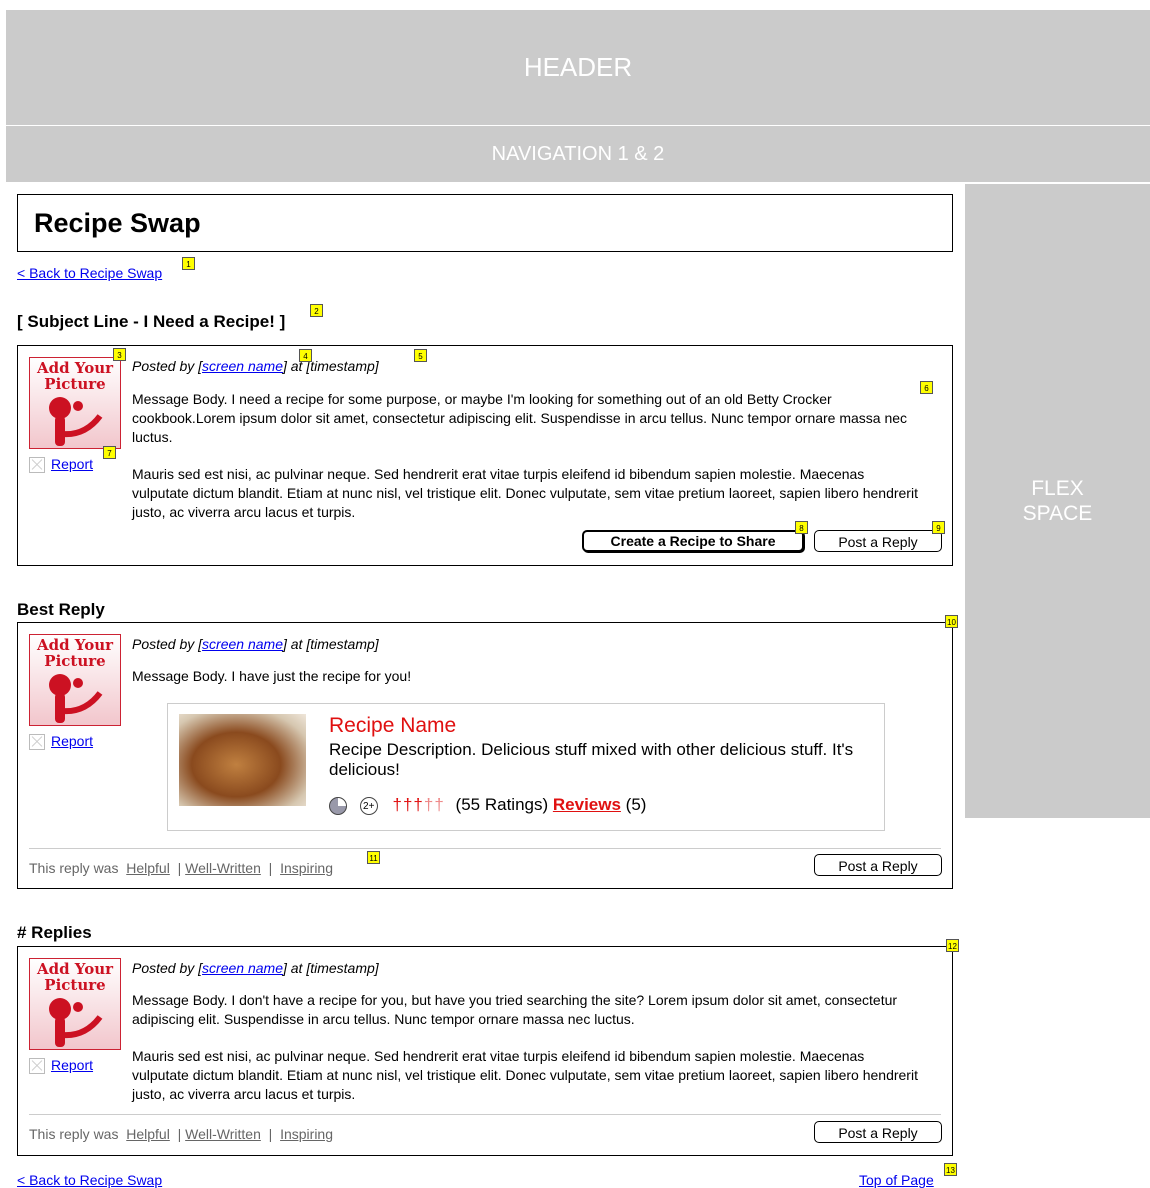 The width and height of the screenshot is (1150, 1188). What do you see at coordinates (578, 154) in the screenshot?
I see `navigation-placeholder: NAVIGATION 1 & 2` at bounding box center [578, 154].